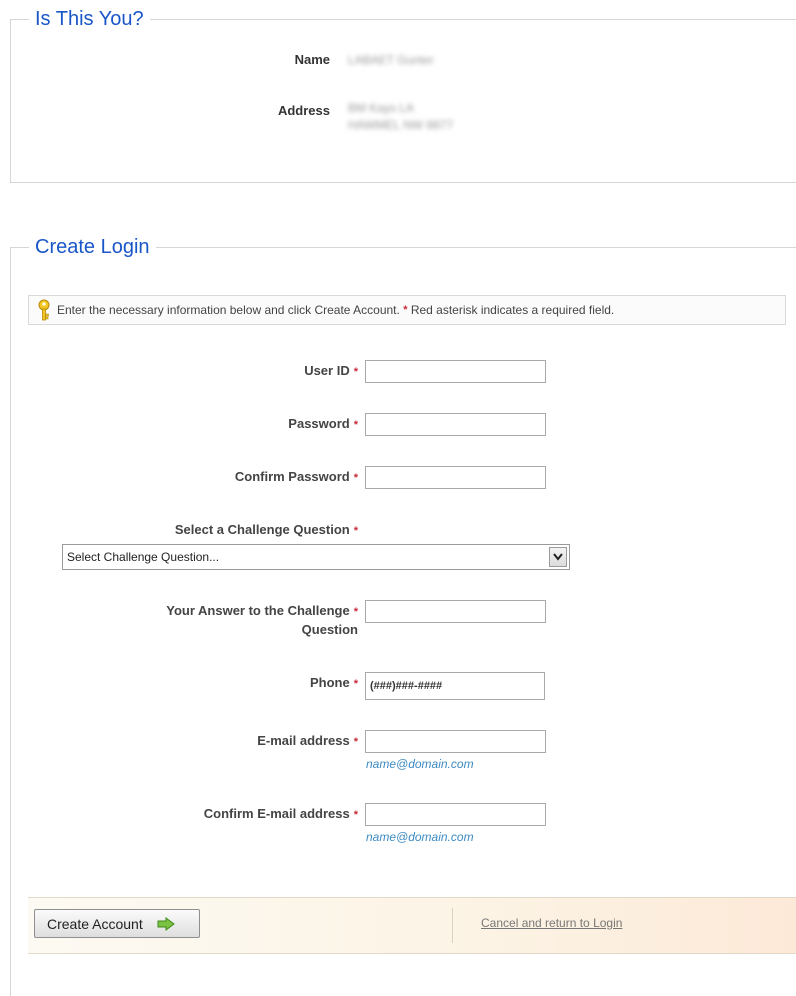 This screenshot has width=796, height=996. Describe the element at coordinates (307, 740) in the screenshot. I see `email-label: E-mail address *` at that location.